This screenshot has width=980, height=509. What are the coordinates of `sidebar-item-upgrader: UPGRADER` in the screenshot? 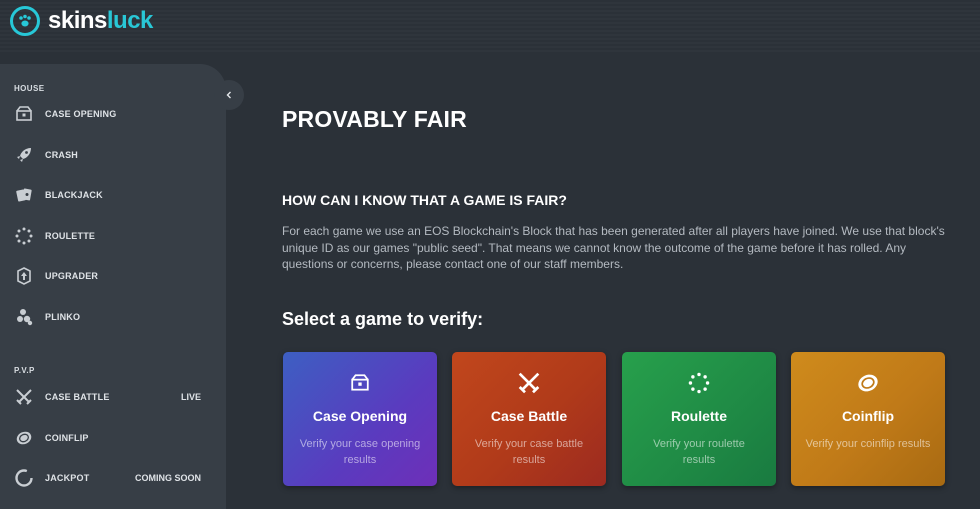 It's located at (113, 276).